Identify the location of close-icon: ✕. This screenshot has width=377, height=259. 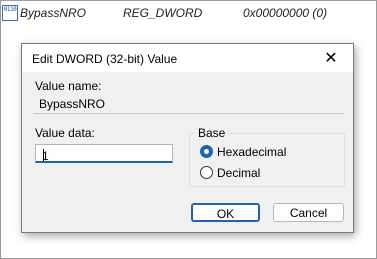
(331, 58).